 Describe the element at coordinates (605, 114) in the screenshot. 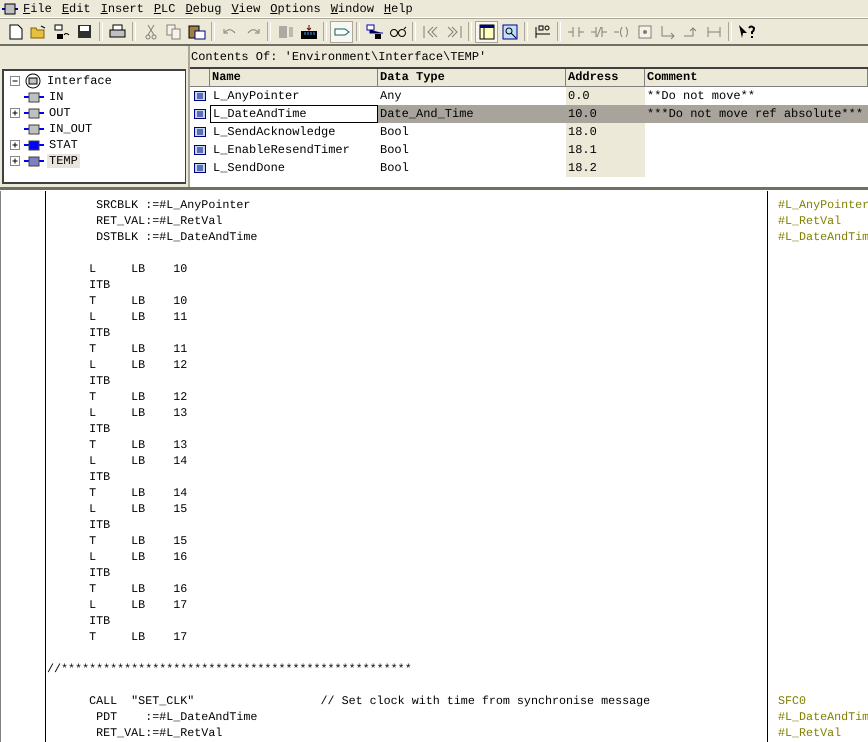

I see `table-cell: 10.0` at that location.